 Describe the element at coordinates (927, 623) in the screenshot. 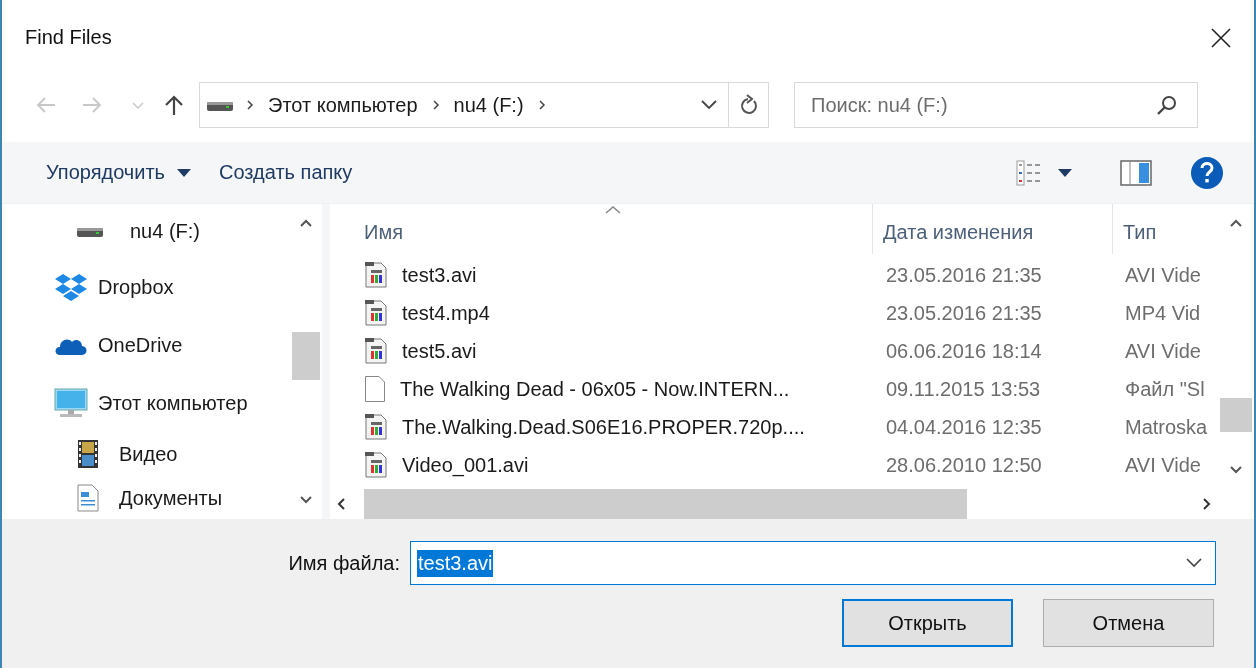

I see `open-button: Открыть` at that location.